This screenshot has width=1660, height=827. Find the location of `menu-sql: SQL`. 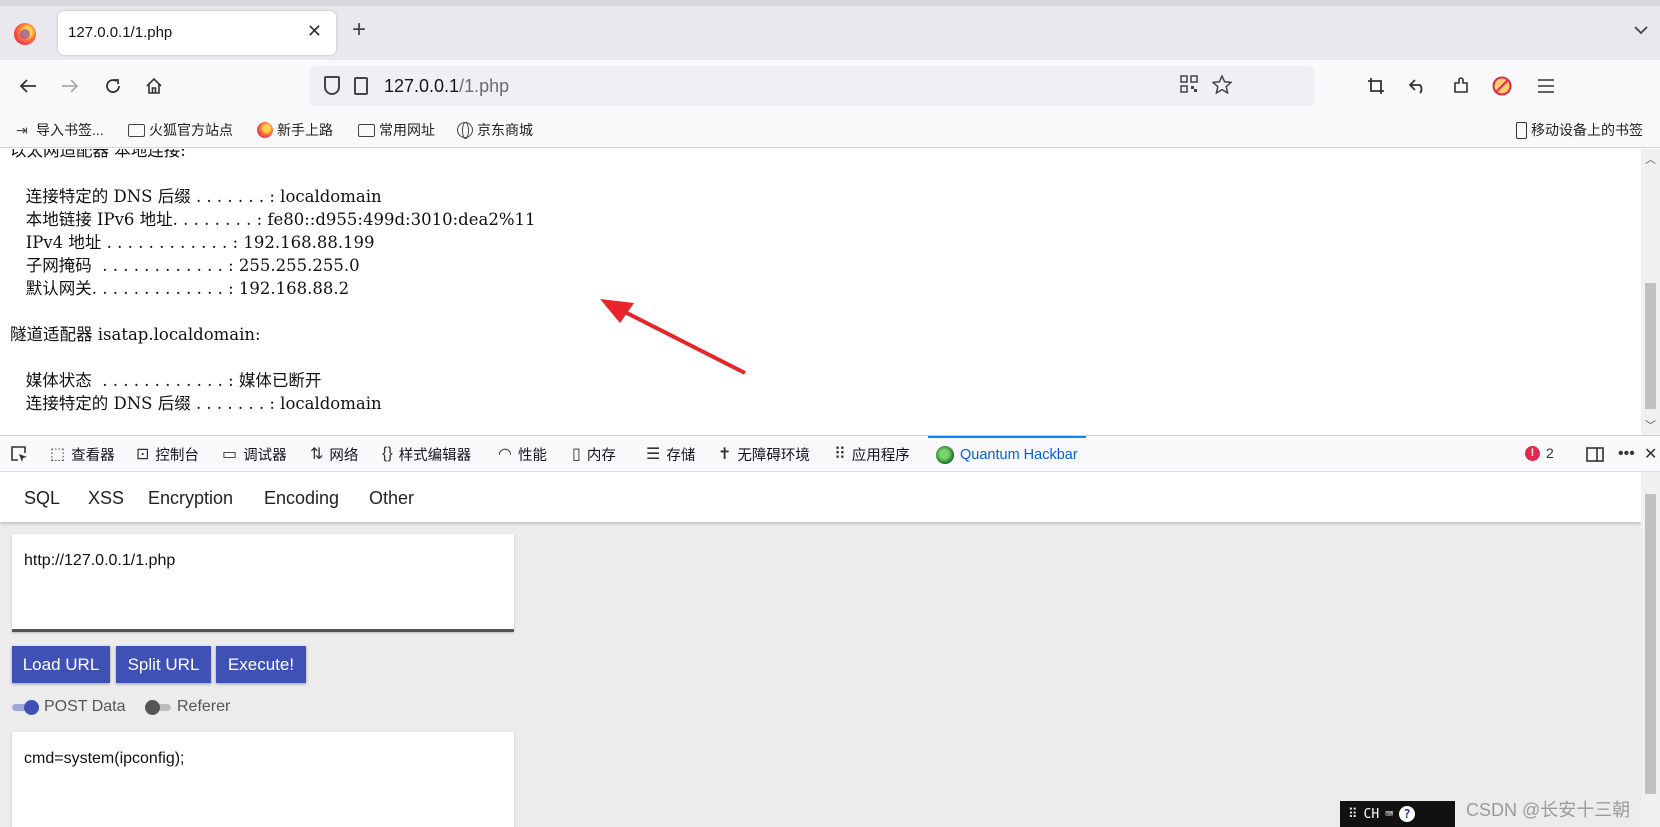

menu-sql: SQL is located at coordinates (42, 498).